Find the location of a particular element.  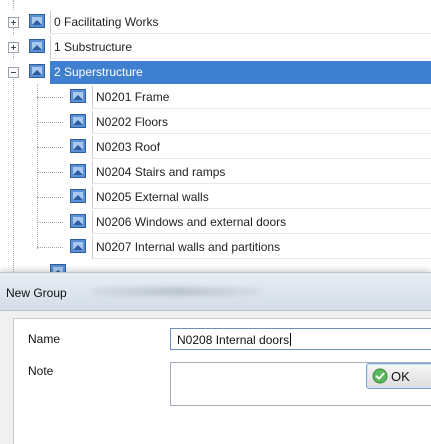

tree-item-label: N0205 External walls is located at coordinates (261, 197).